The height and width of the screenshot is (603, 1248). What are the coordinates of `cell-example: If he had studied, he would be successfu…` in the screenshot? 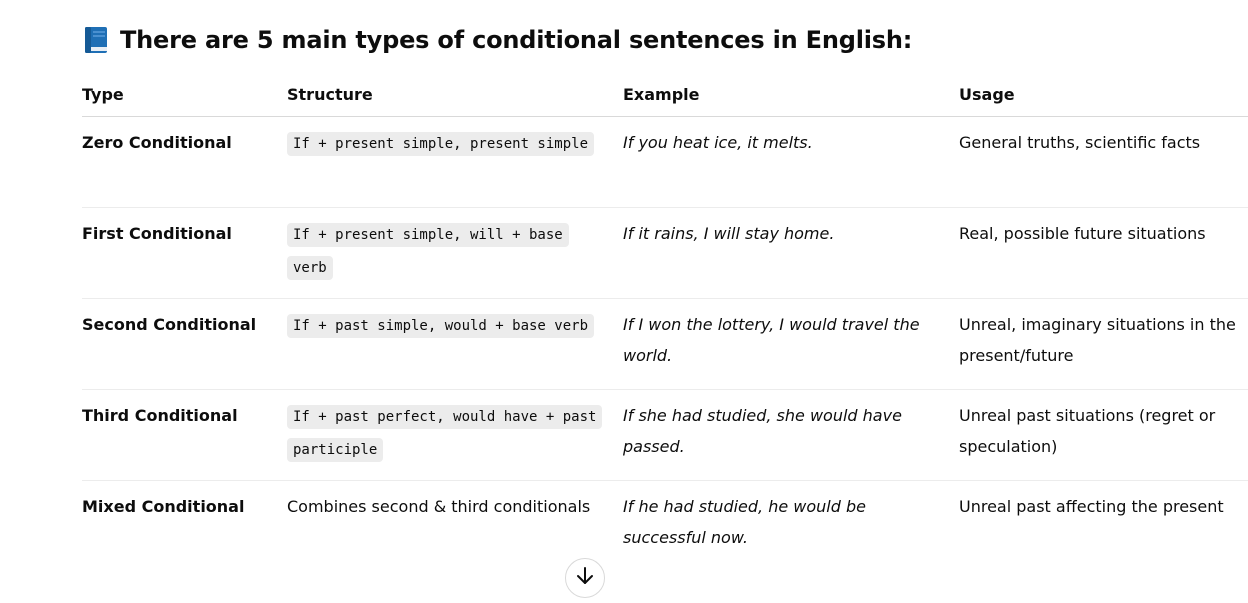 It's located at (744, 522).